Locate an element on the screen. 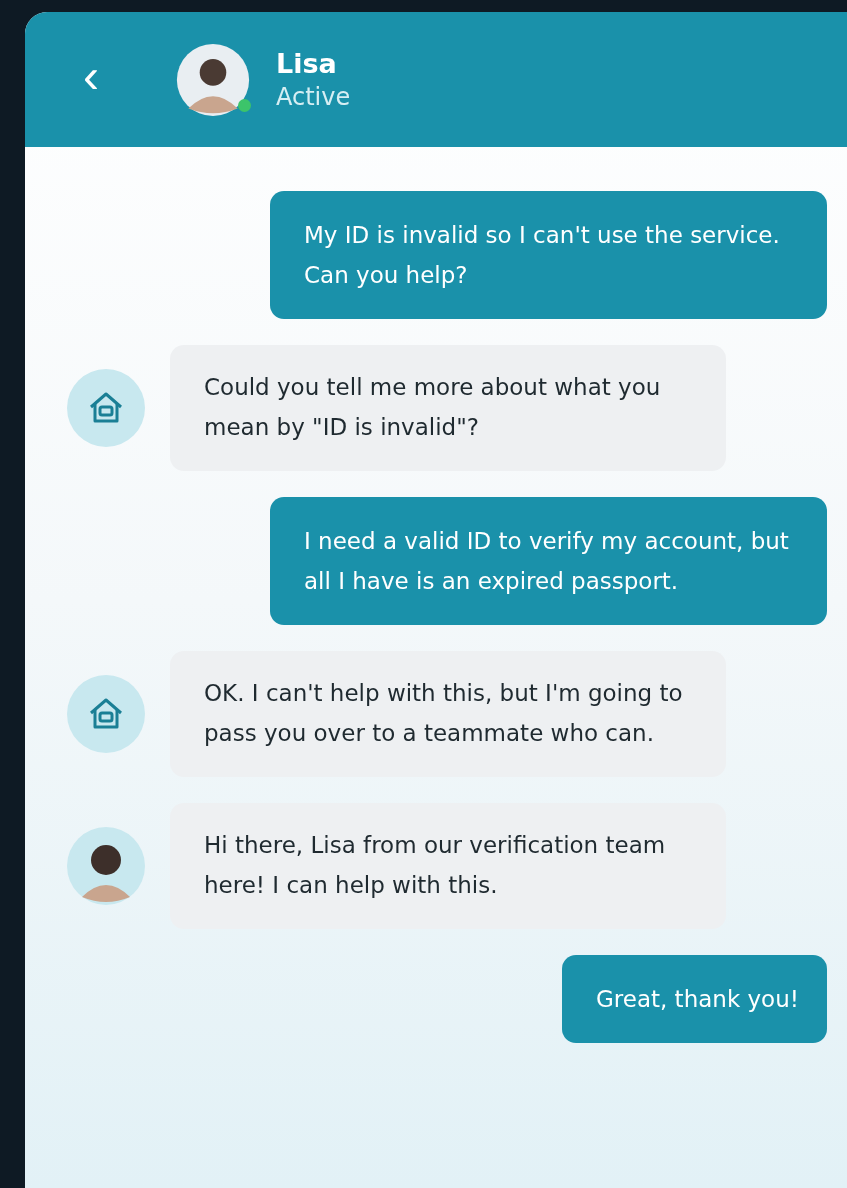  sent-message: Great, thank you! is located at coordinates (694, 999).